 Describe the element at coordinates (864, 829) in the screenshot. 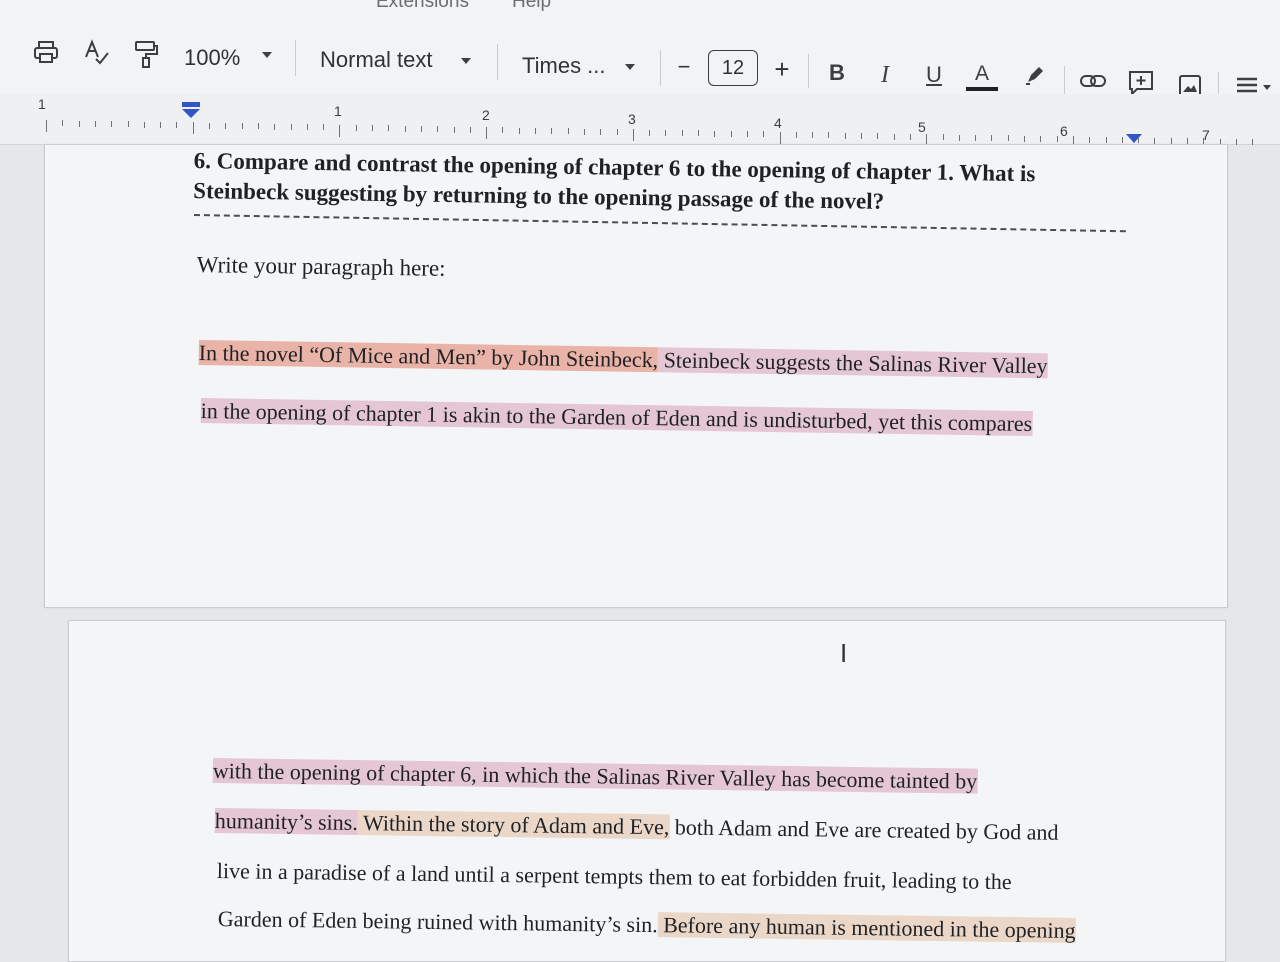

I see `plain-text: both Adam and Eve are created by God and` at that location.